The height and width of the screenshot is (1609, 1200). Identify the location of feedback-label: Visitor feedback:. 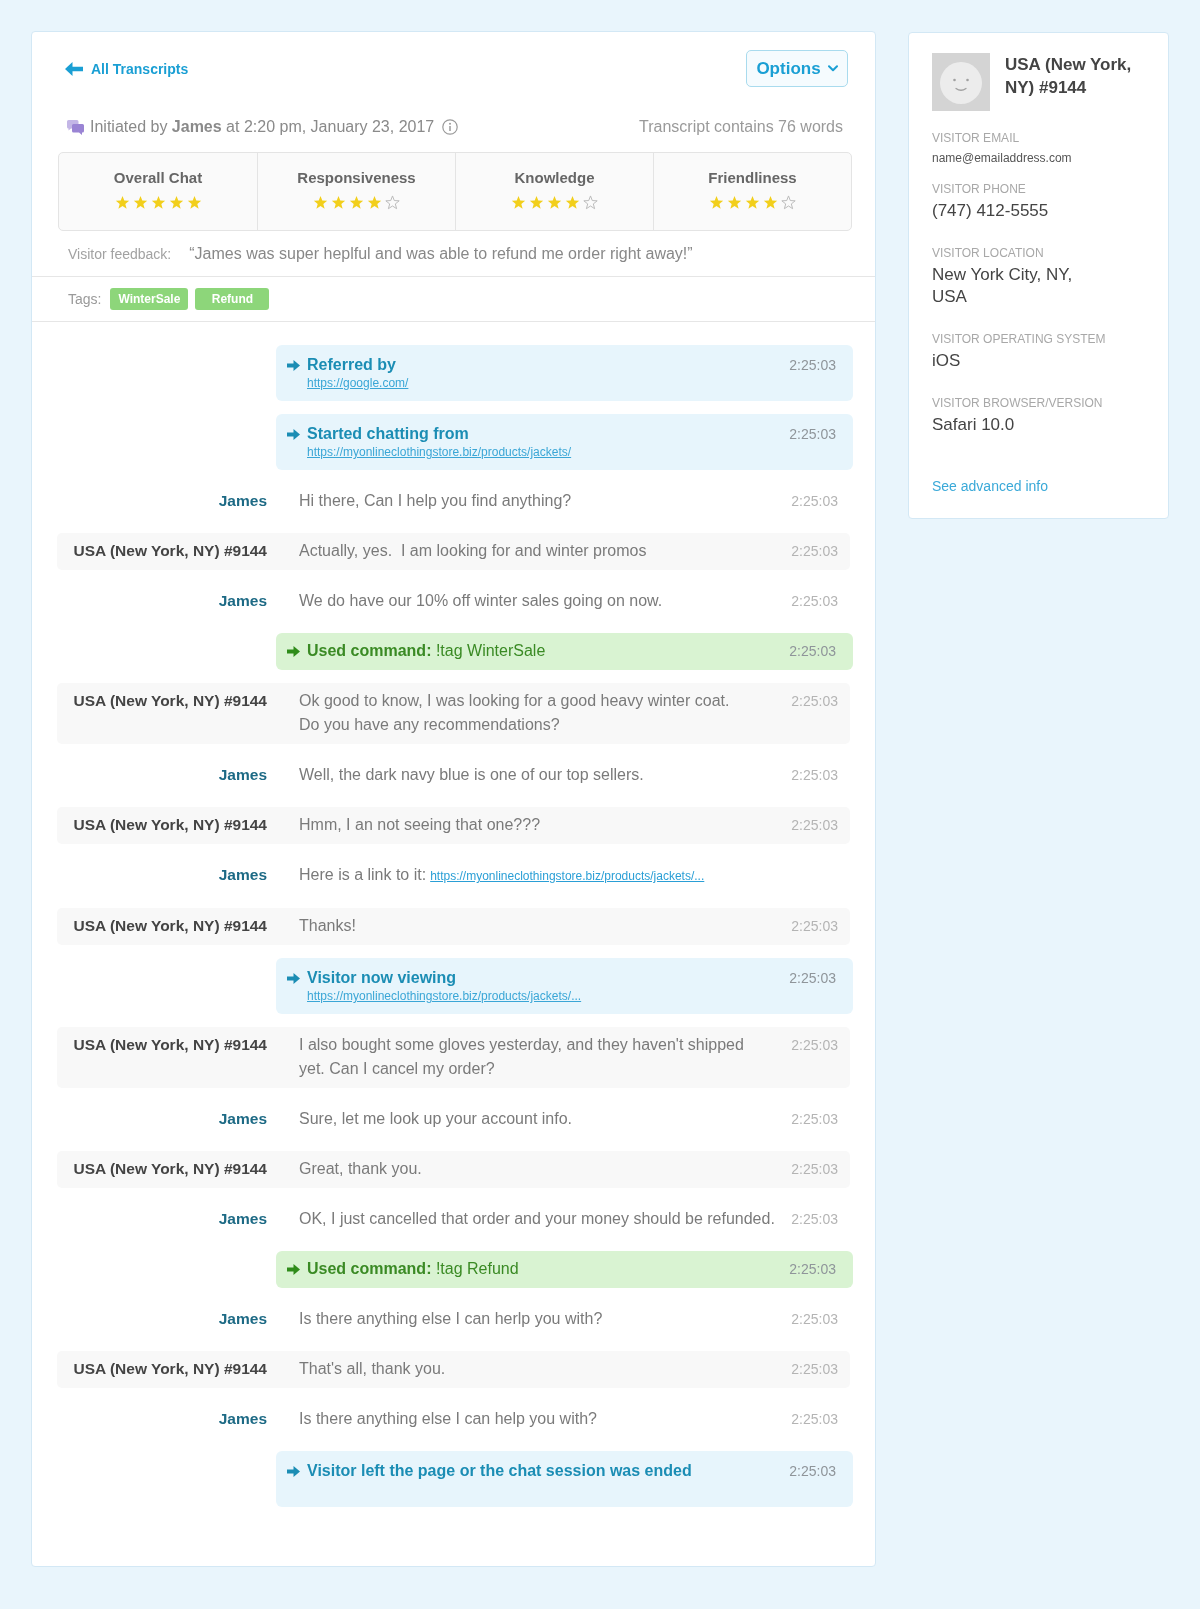
(120, 254).